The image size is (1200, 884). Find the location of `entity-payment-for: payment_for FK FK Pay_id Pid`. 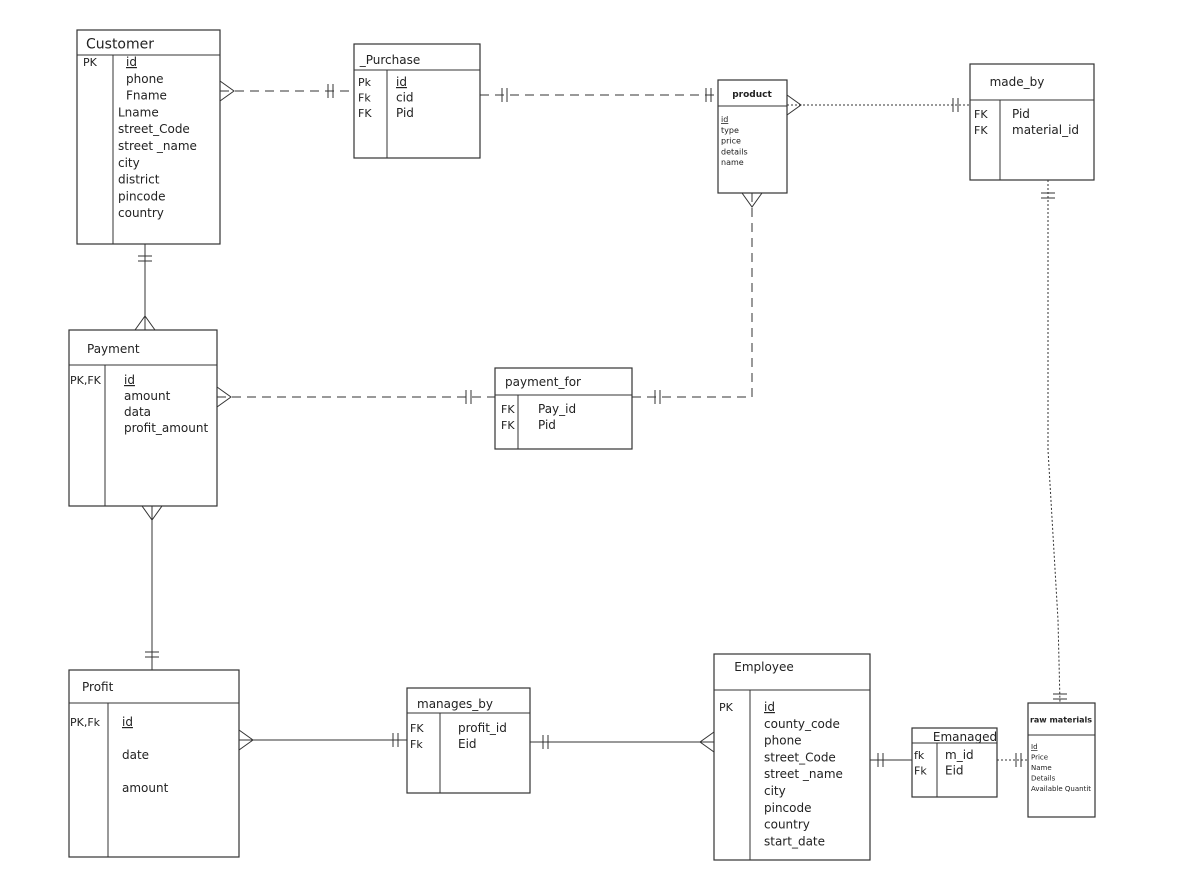

entity-payment-for: payment_for FK FK Pay_id Pid is located at coordinates (563, 408).